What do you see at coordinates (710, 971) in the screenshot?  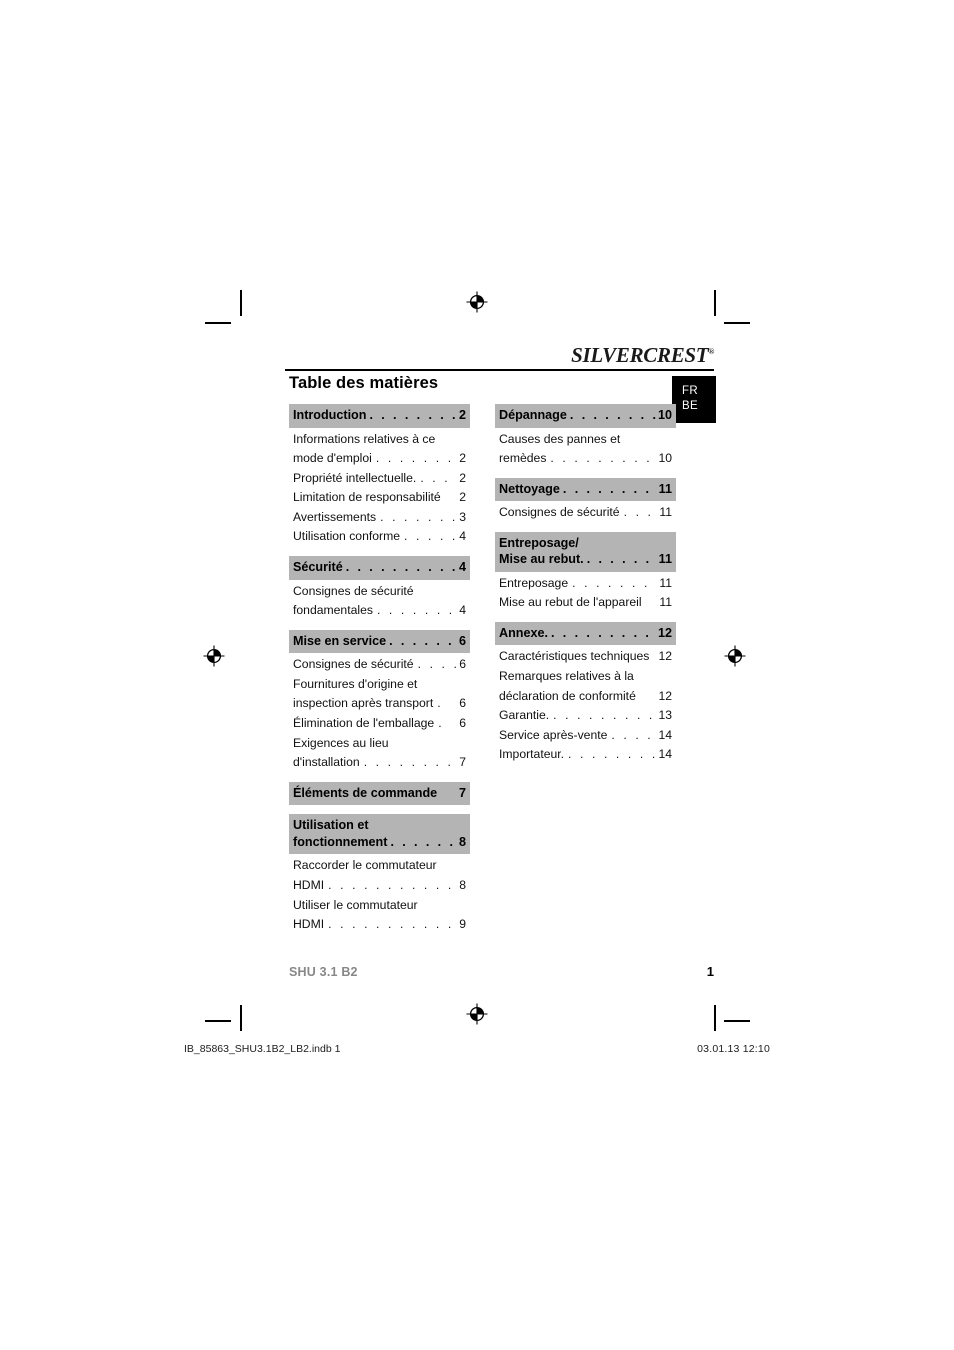 I see `footer-page-number: 1` at bounding box center [710, 971].